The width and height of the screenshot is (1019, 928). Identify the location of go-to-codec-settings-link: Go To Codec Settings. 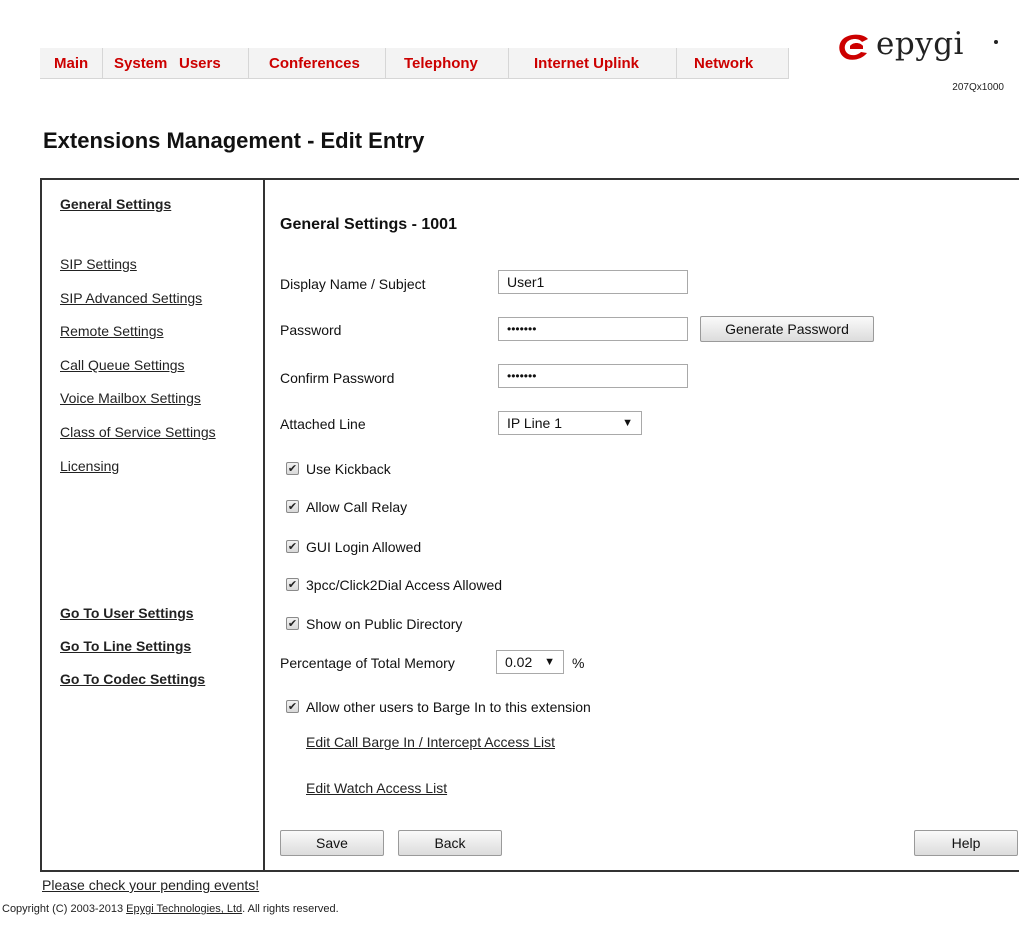
(132, 679).